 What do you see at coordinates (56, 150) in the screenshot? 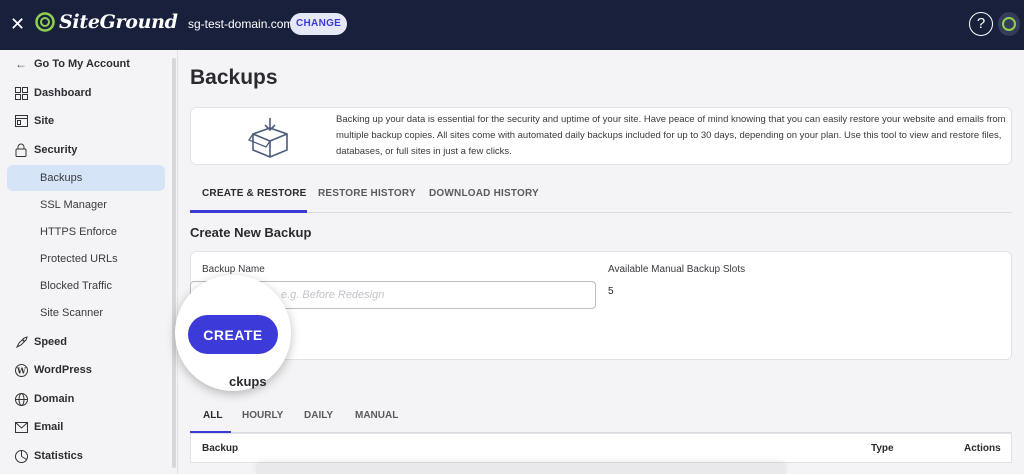
I see `sidebar-item-label: Security` at bounding box center [56, 150].